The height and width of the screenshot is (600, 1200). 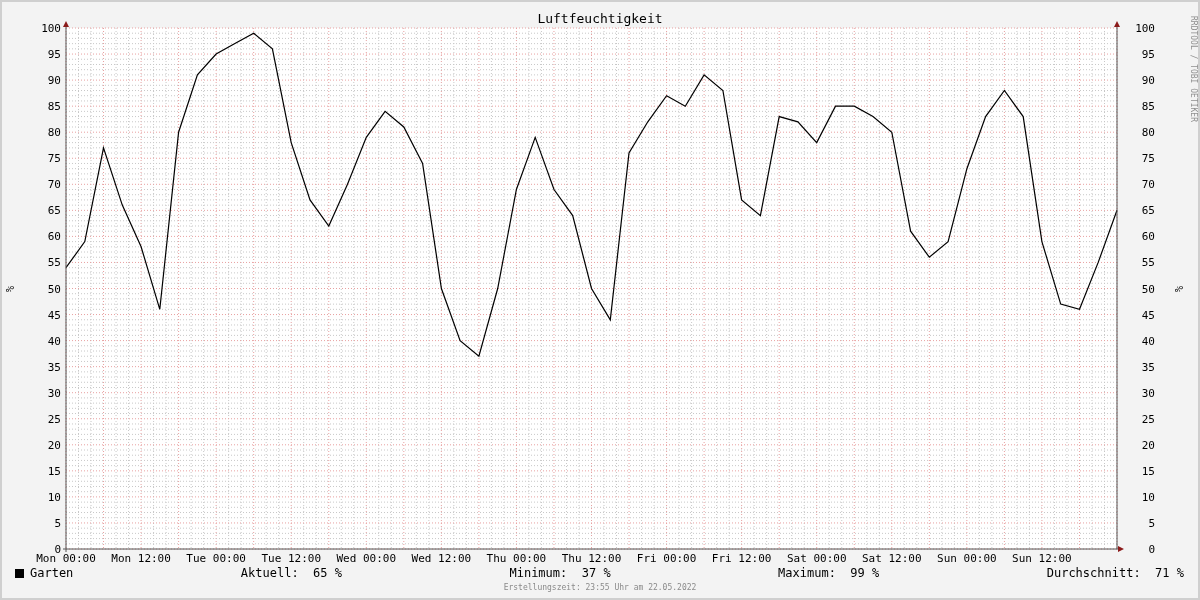 I want to click on x-tick-label: Tue 00:00, so click(x=216, y=558).